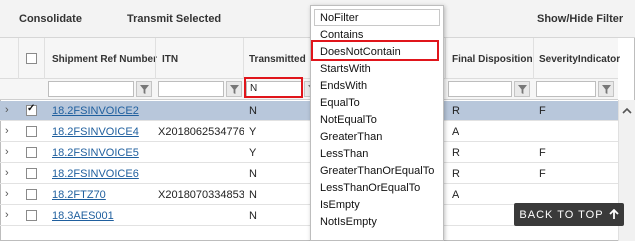  I want to click on itn-filter-button, so click(234, 89).